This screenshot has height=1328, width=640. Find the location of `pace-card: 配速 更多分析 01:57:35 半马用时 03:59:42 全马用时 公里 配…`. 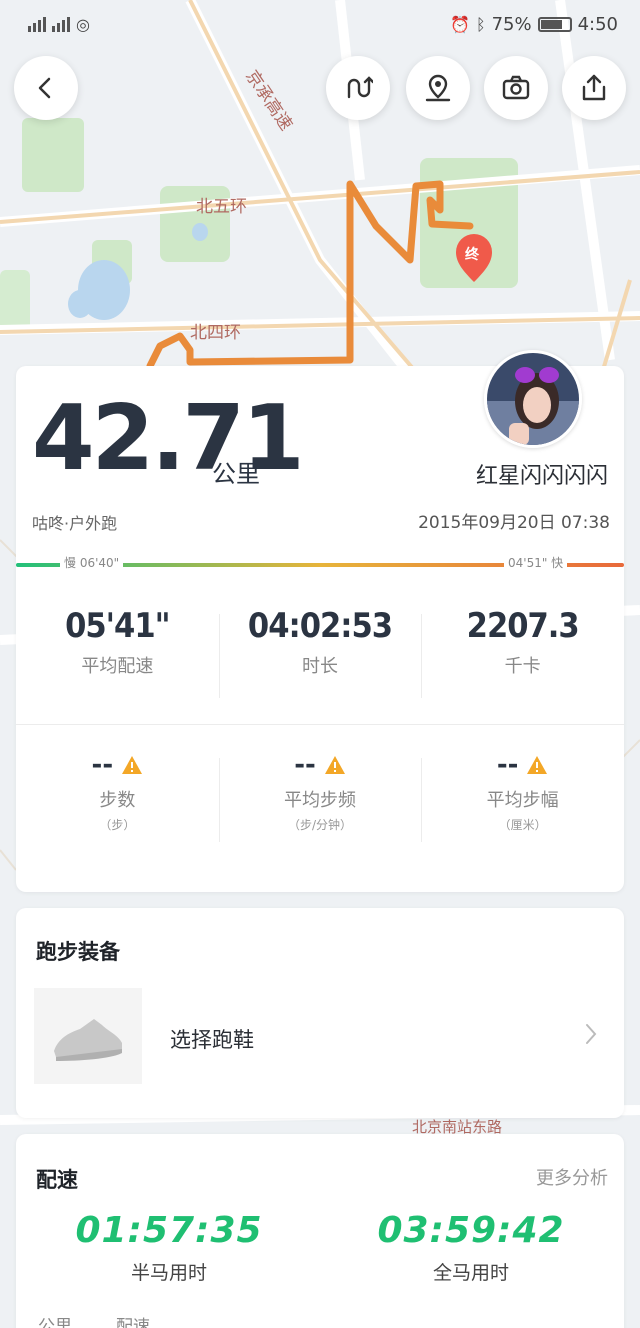

pace-card: 配速 更多分析 01:57:35 半马用时 03:59:42 全马用时 公里 配… is located at coordinates (320, 1231).